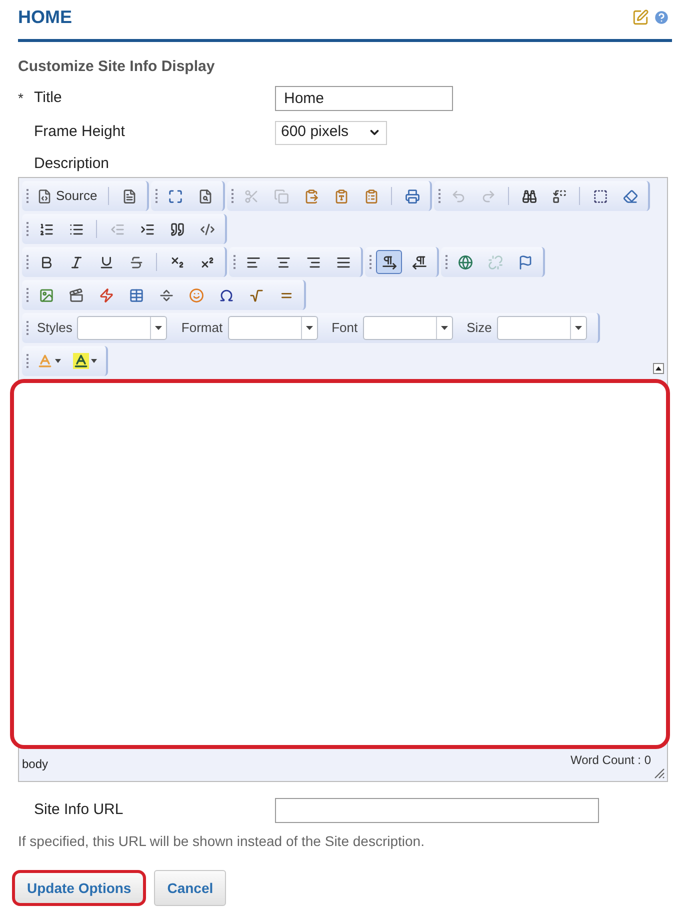 This screenshot has height=924, width=680. I want to click on subscript-icon, so click(177, 262).